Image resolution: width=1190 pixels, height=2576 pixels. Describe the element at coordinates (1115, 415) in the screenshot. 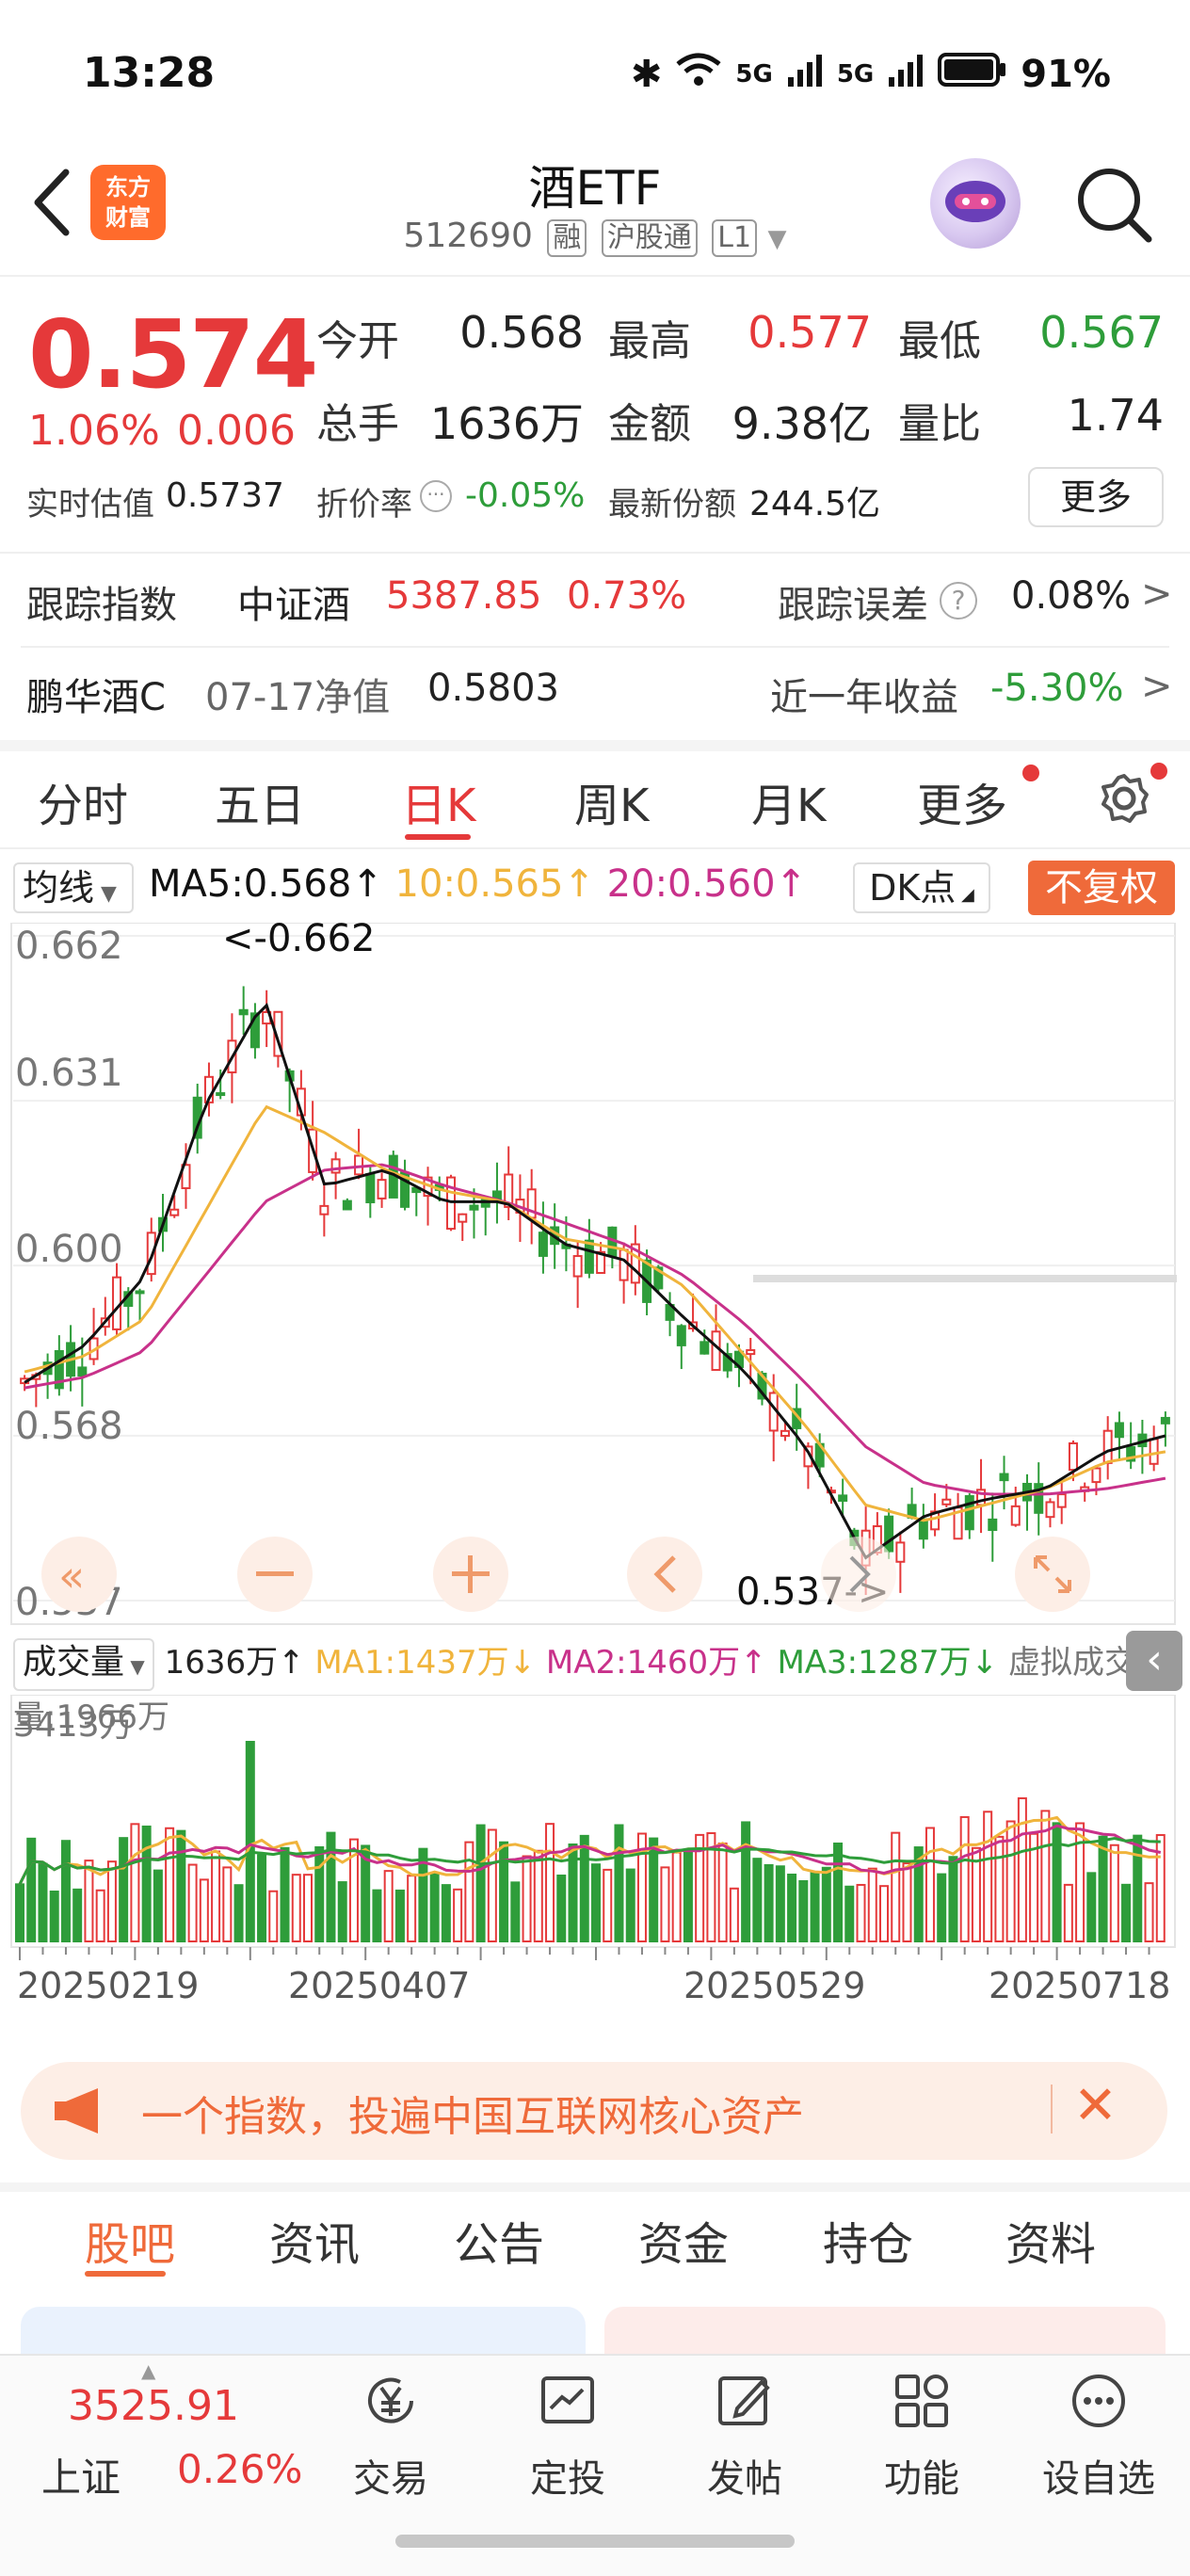

I see `ratio-value: 1.74` at that location.